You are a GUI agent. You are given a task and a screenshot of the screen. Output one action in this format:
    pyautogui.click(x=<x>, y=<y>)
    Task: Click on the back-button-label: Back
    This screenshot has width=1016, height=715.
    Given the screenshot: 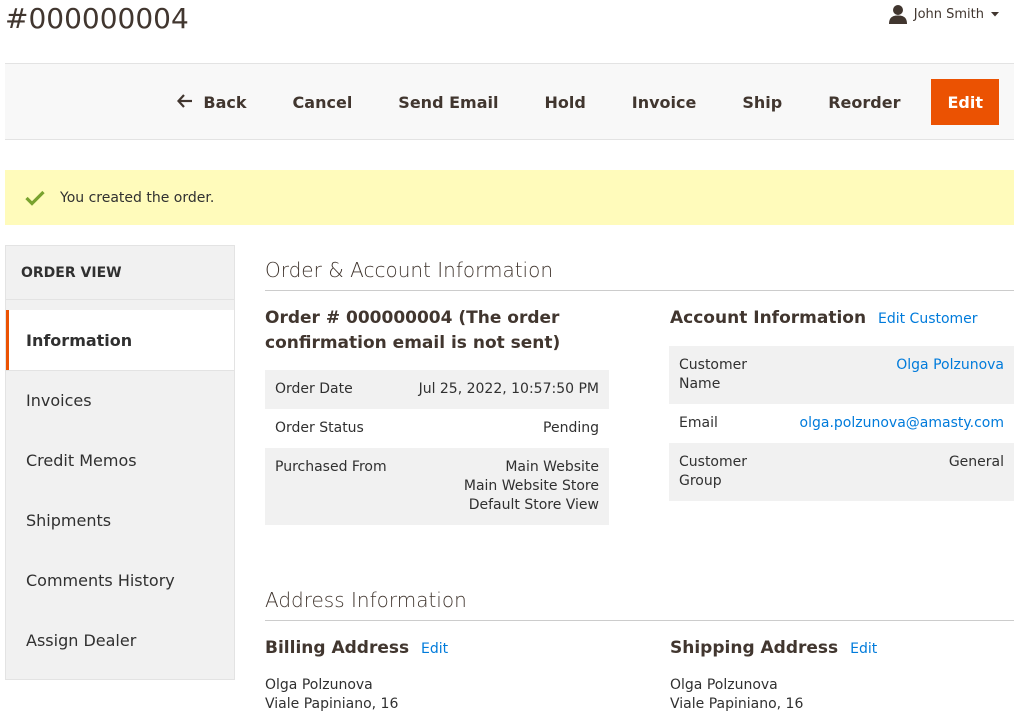 What is the action you would take?
    pyautogui.click(x=225, y=102)
    